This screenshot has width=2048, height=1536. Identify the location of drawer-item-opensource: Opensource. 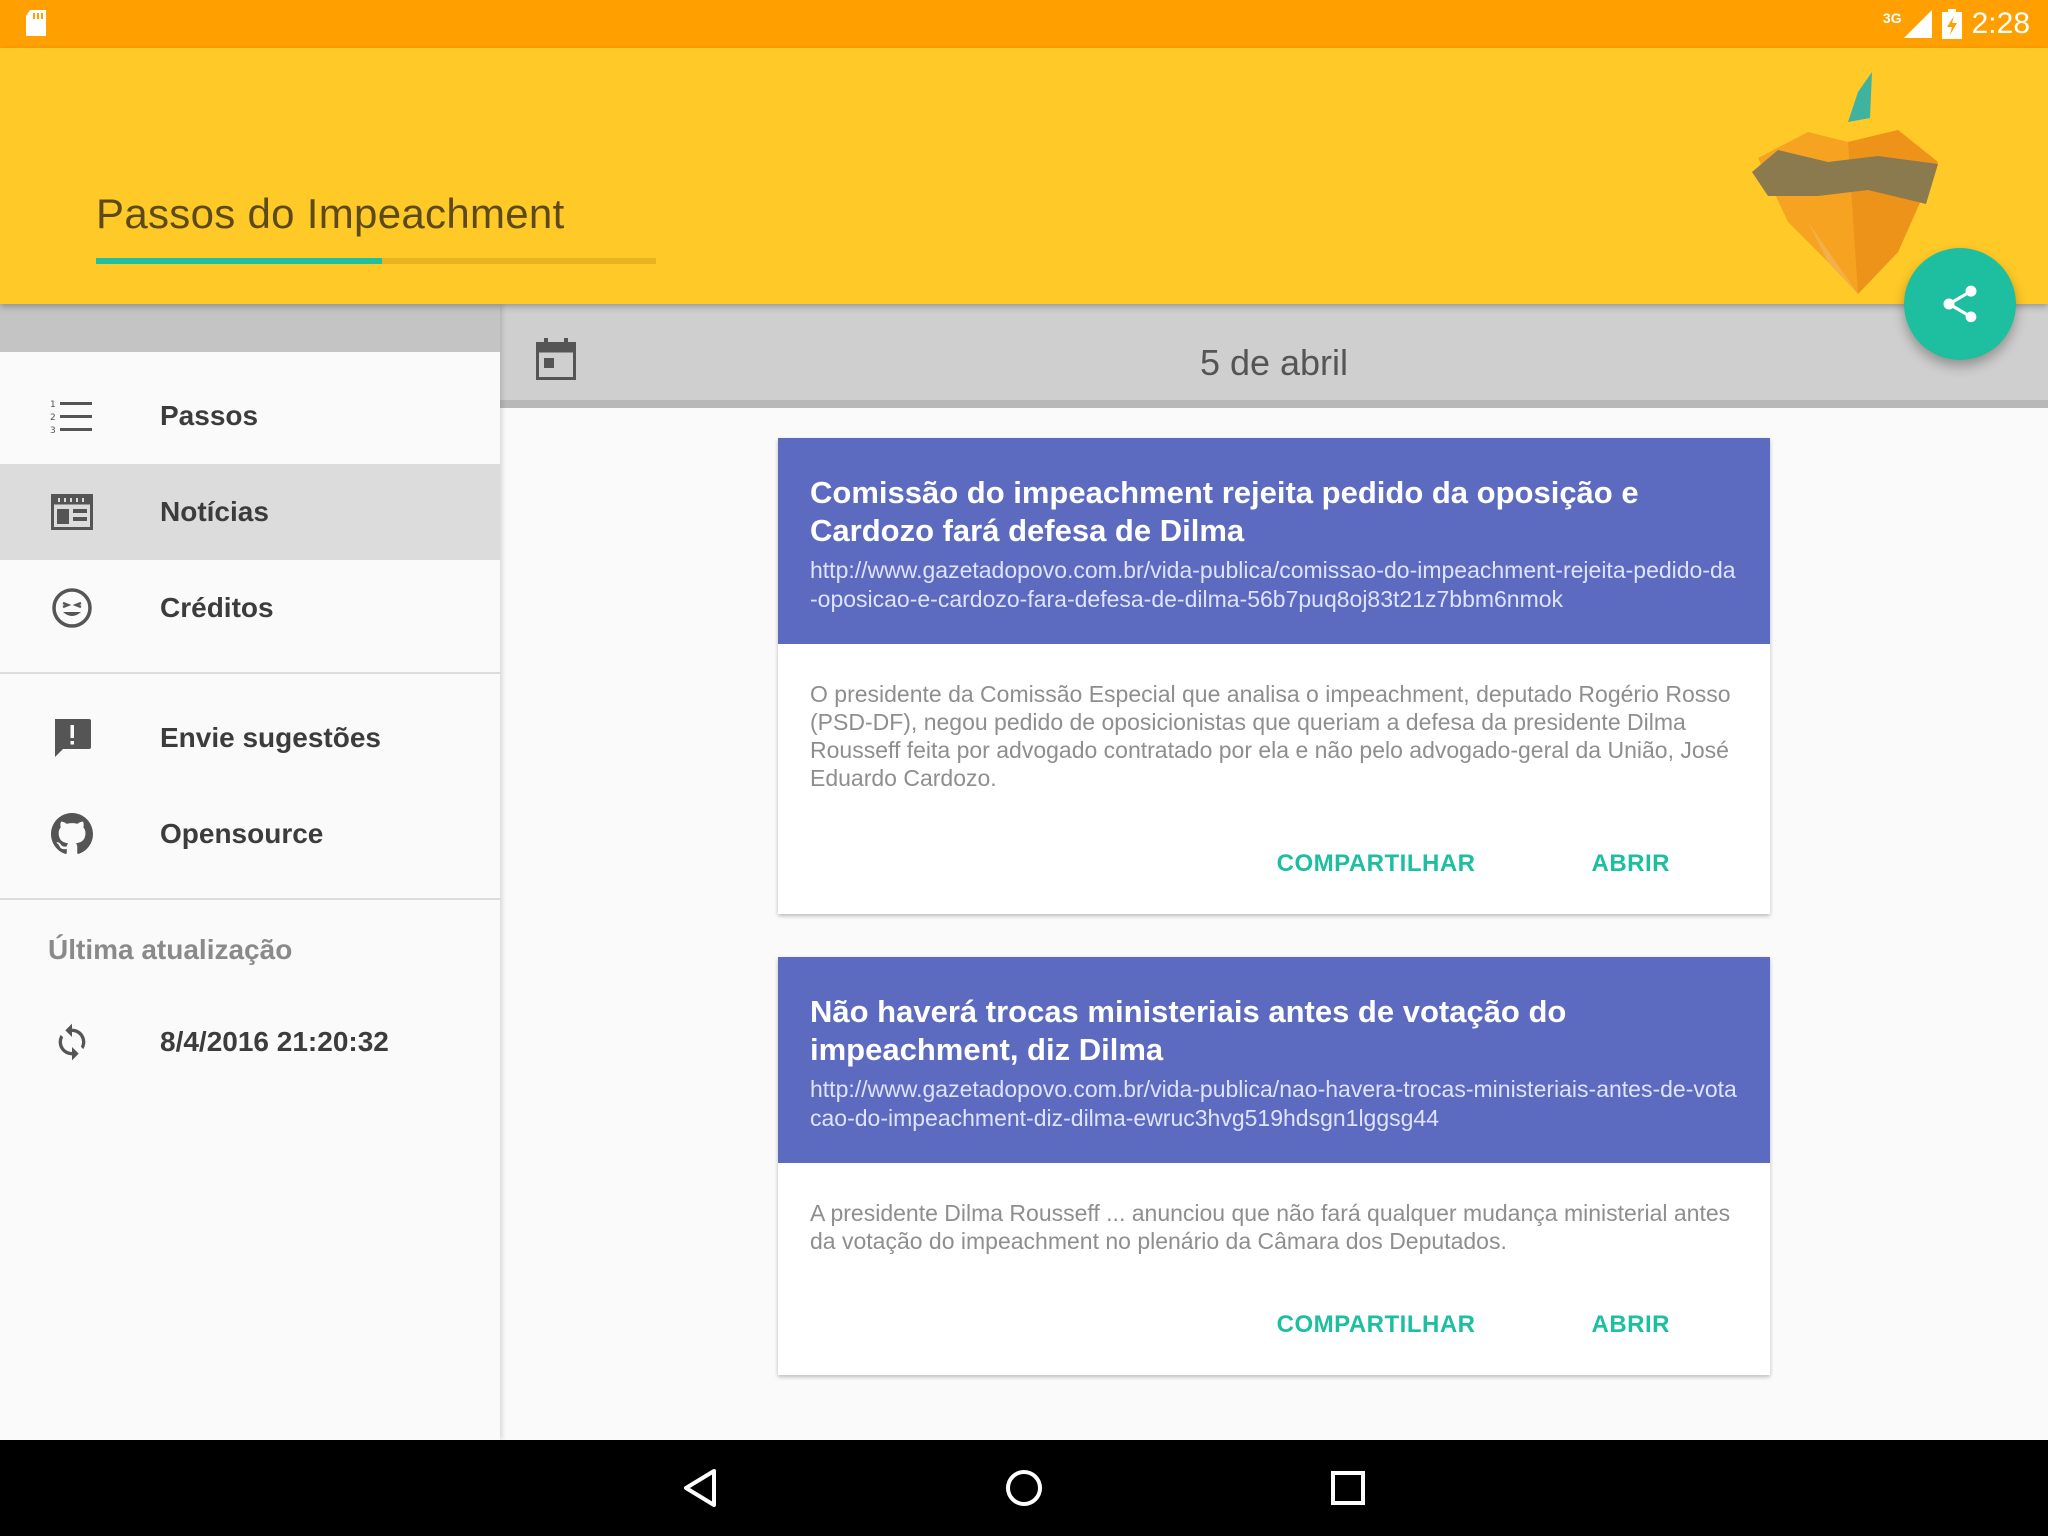
(250, 834).